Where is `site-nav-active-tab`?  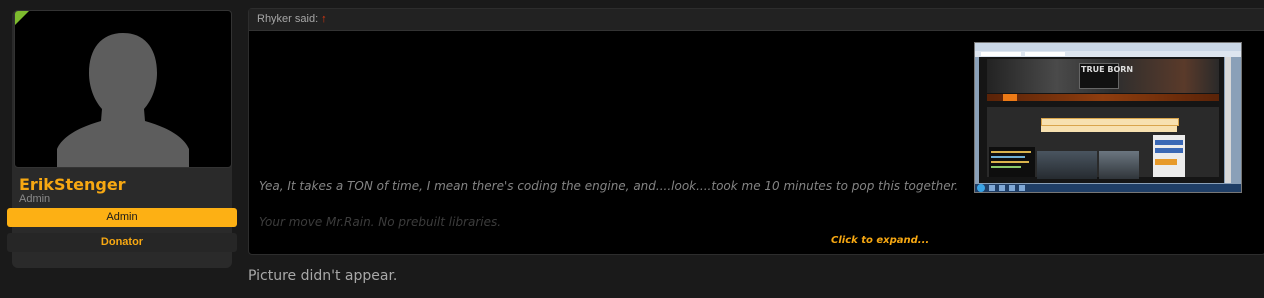 site-nav-active-tab is located at coordinates (1010, 97).